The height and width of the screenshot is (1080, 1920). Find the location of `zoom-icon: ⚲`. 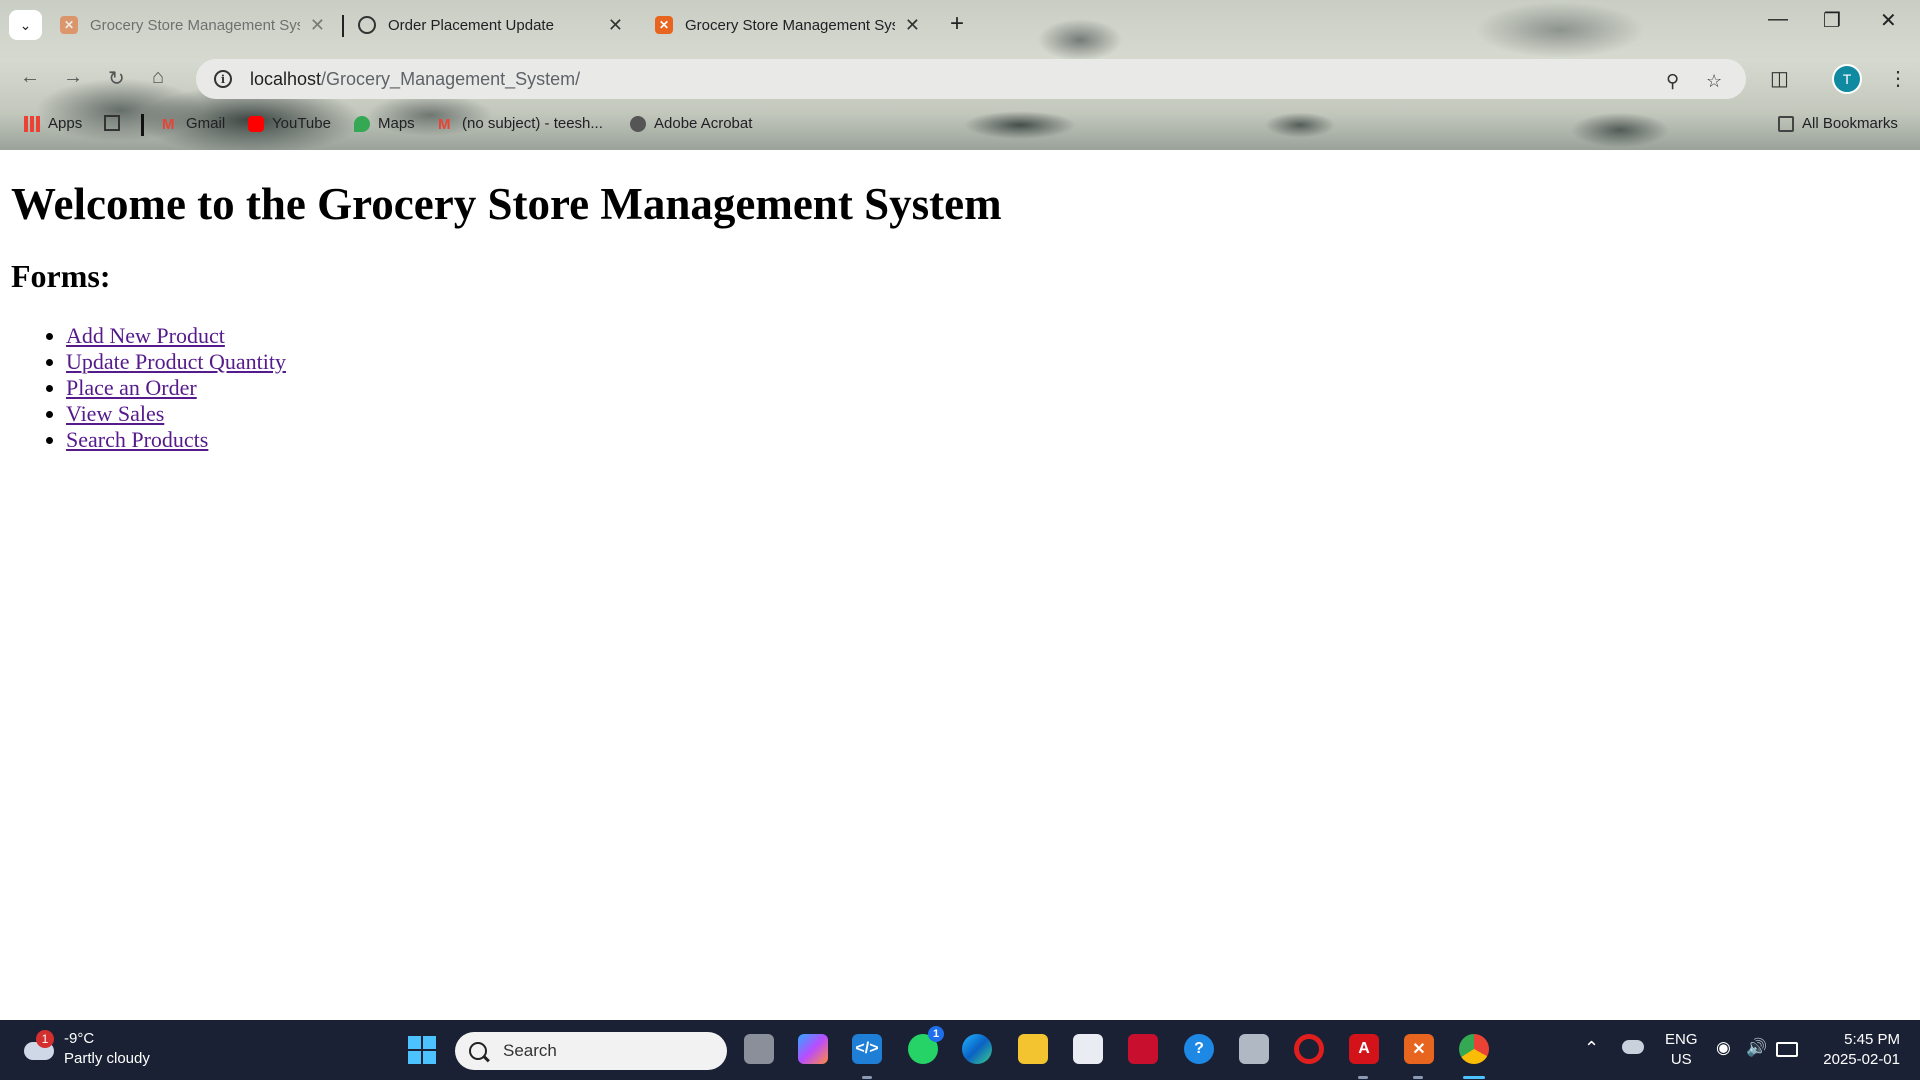

zoom-icon: ⚲ is located at coordinates (1672, 81).